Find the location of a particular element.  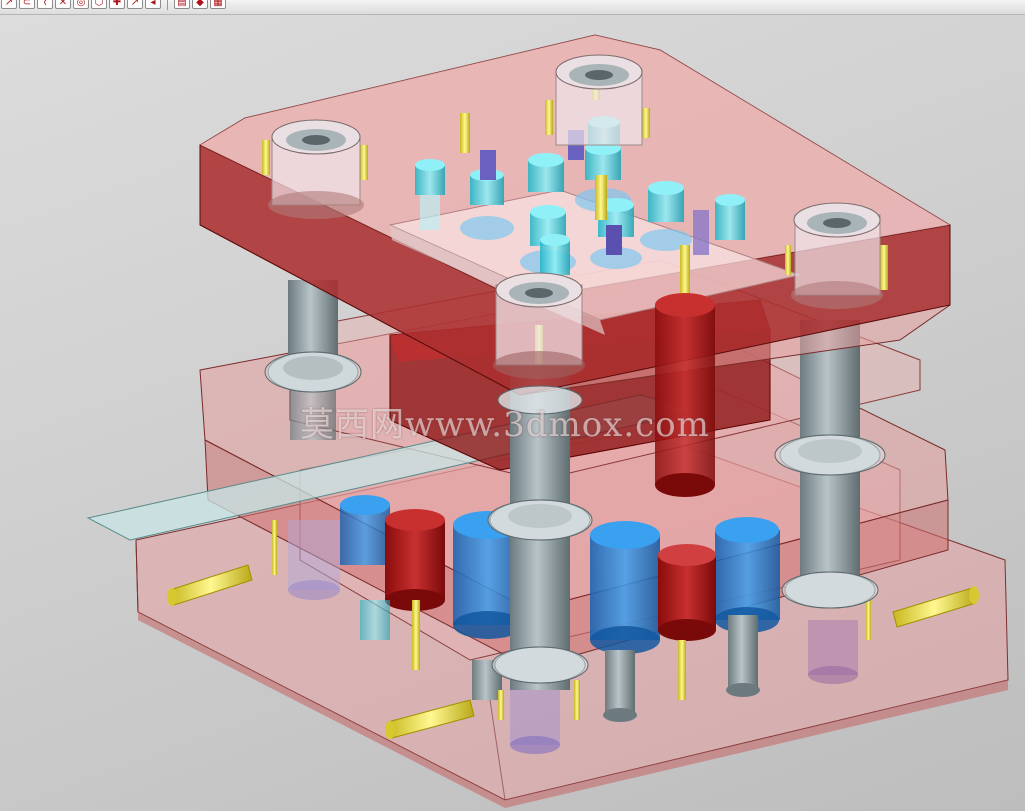

arc-tool-button: ⊂ is located at coordinates (27, 4).